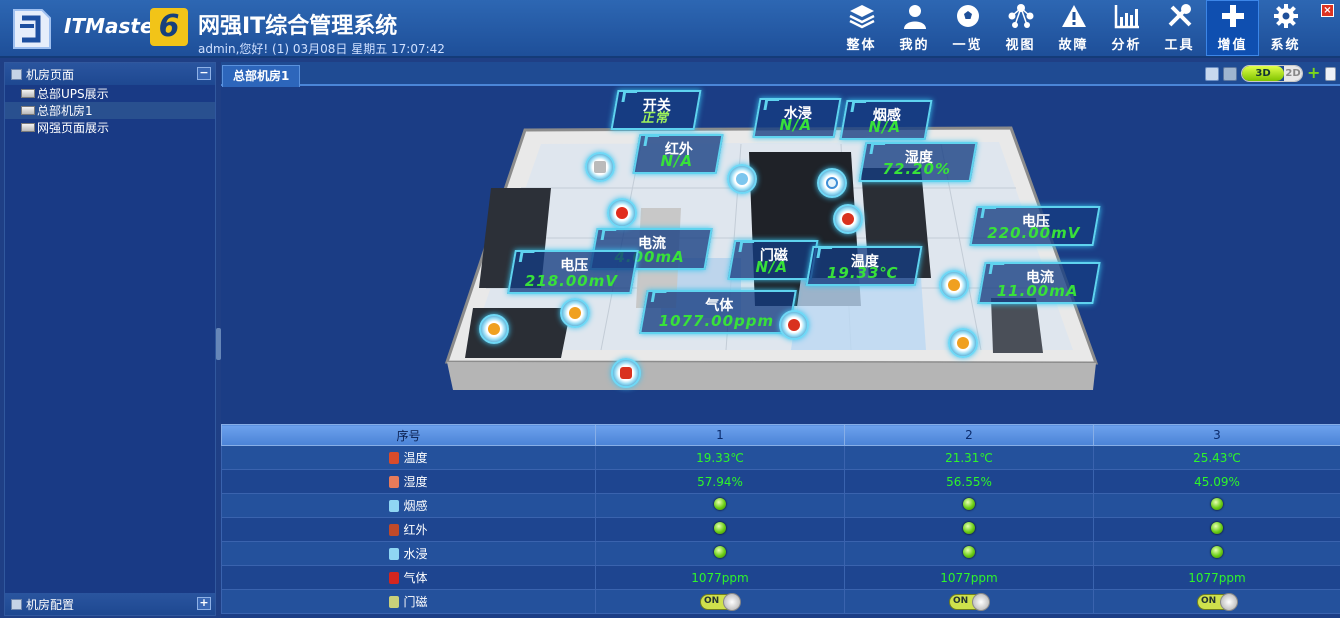 The height and width of the screenshot is (618, 1340). I want to click on nav-value-added: 增值, so click(1232, 28).